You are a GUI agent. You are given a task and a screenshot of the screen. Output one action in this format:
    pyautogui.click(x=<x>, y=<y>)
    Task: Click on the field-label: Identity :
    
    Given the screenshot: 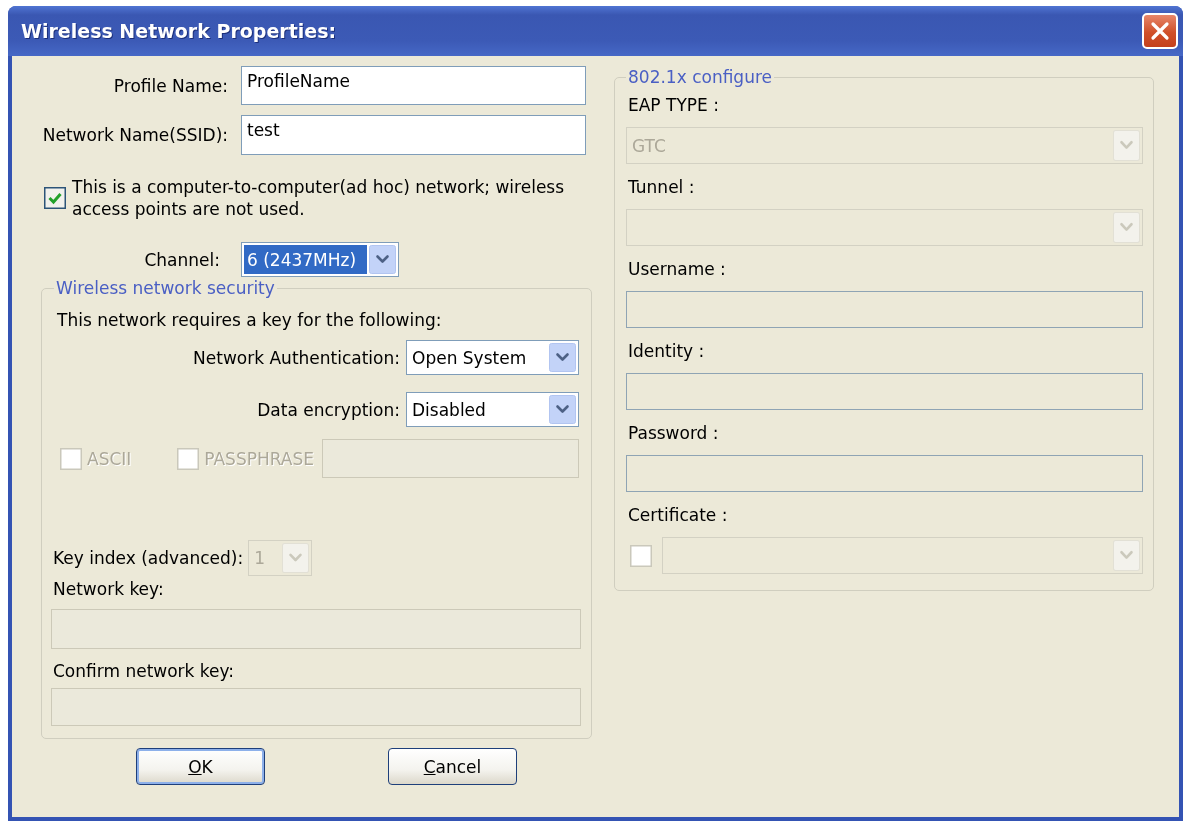 What is the action you would take?
    pyautogui.click(x=666, y=351)
    